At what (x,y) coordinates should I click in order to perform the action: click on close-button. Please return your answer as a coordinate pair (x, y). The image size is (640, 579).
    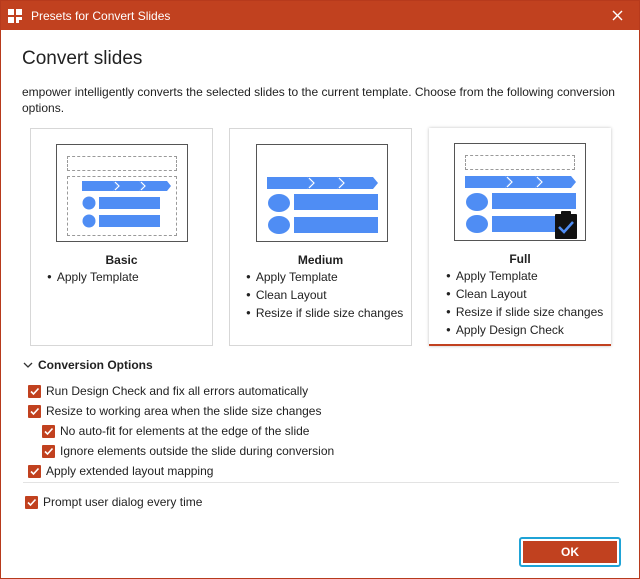
    Looking at the image, I should click on (617, 15).